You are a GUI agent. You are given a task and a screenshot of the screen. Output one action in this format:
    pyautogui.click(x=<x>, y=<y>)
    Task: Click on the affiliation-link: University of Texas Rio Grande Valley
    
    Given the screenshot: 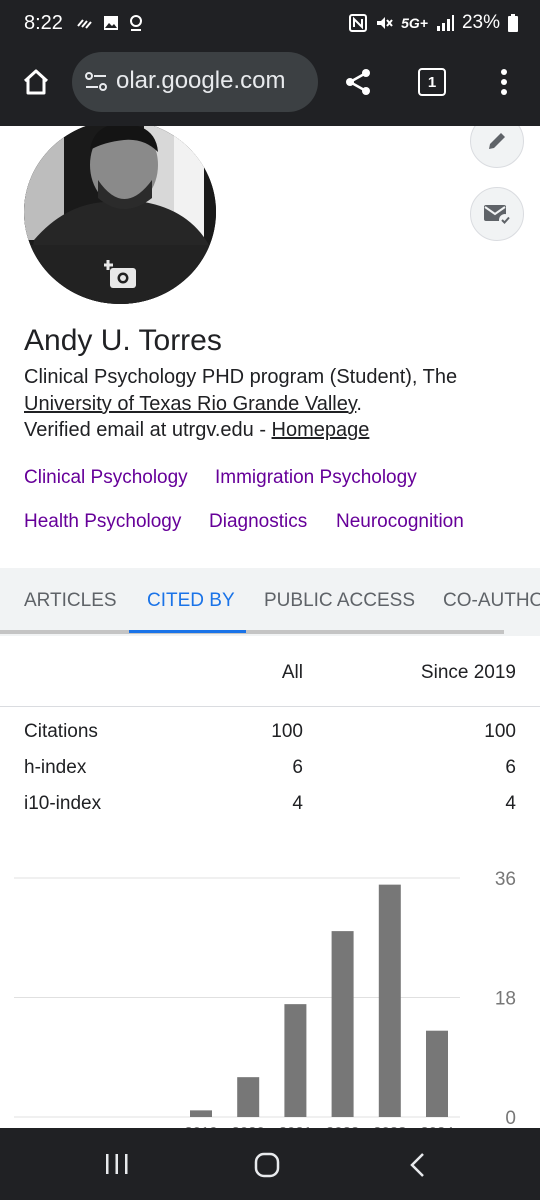 What is the action you would take?
    pyautogui.click(x=190, y=404)
    